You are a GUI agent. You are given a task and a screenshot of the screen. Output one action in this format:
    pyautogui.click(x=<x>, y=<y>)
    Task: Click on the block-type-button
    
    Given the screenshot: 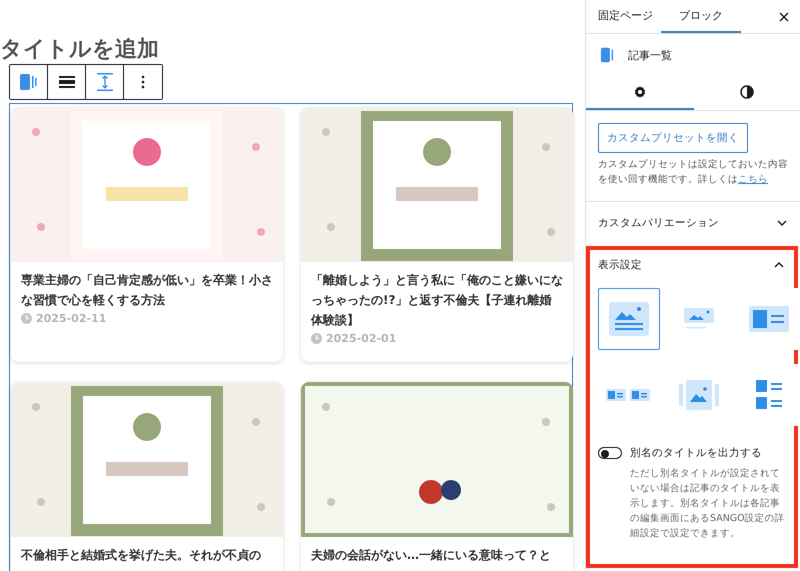 What is the action you would take?
    pyautogui.click(x=29, y=82)
    